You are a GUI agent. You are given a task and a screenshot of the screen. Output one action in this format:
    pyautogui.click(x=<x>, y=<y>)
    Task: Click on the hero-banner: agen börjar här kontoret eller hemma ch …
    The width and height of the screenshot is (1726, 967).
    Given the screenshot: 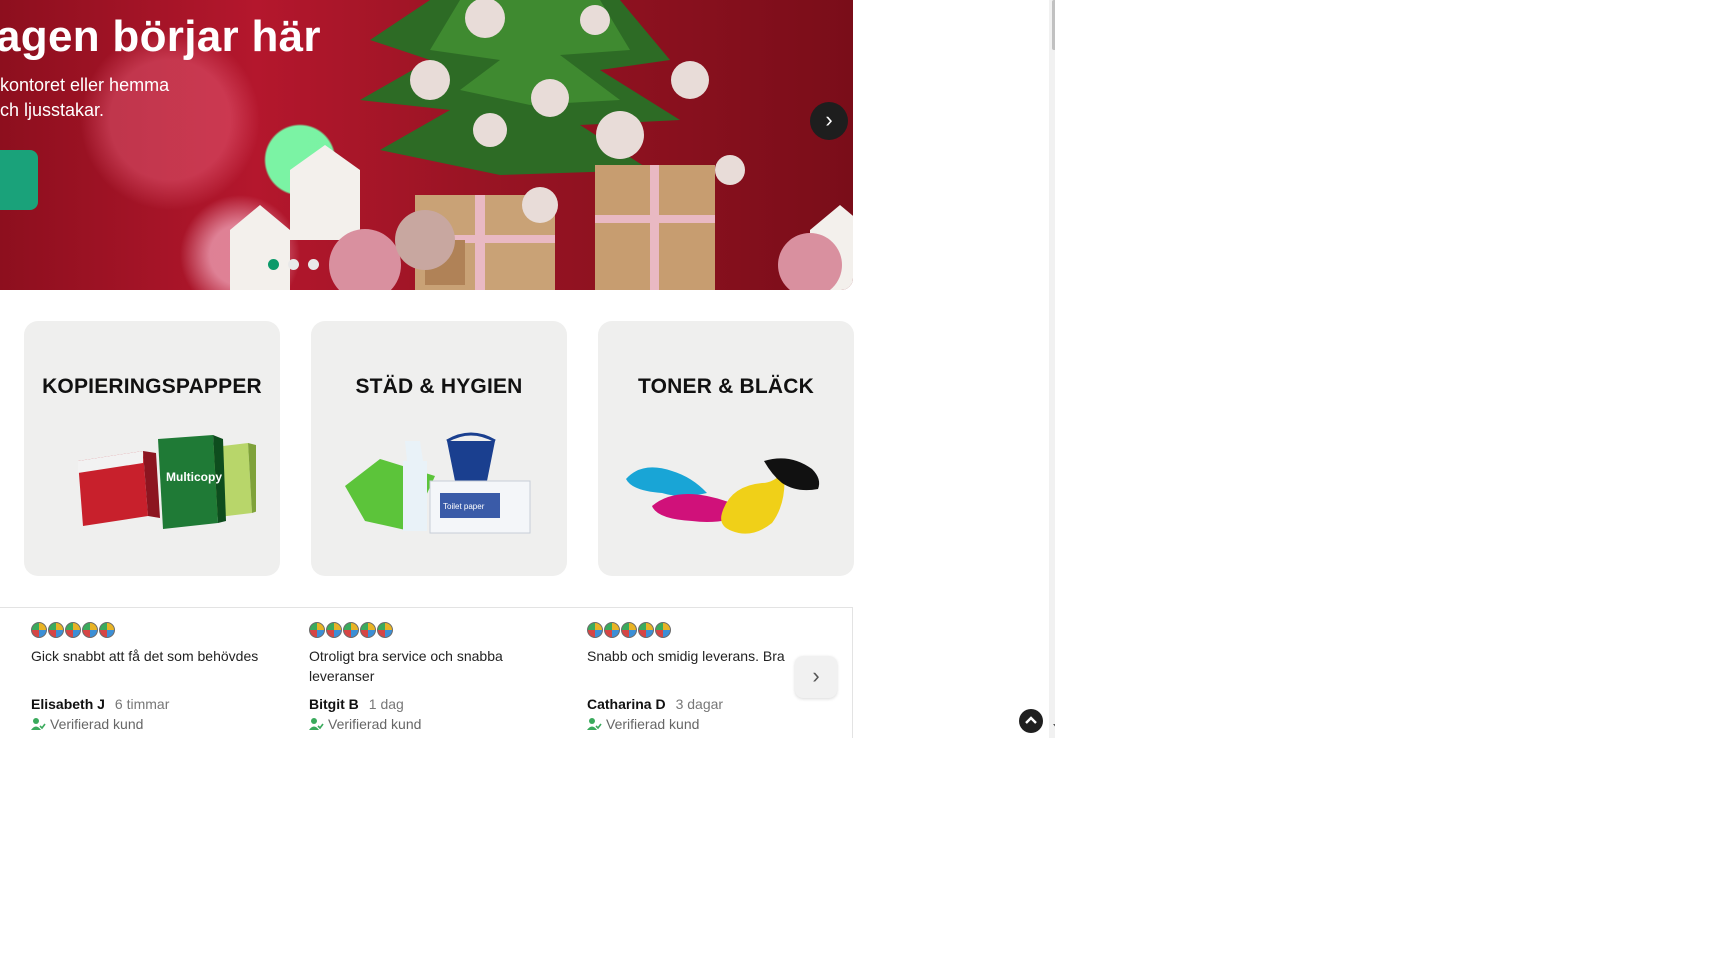 What is the action you would take?
    pyautogui.click(x=426, y=145)
    